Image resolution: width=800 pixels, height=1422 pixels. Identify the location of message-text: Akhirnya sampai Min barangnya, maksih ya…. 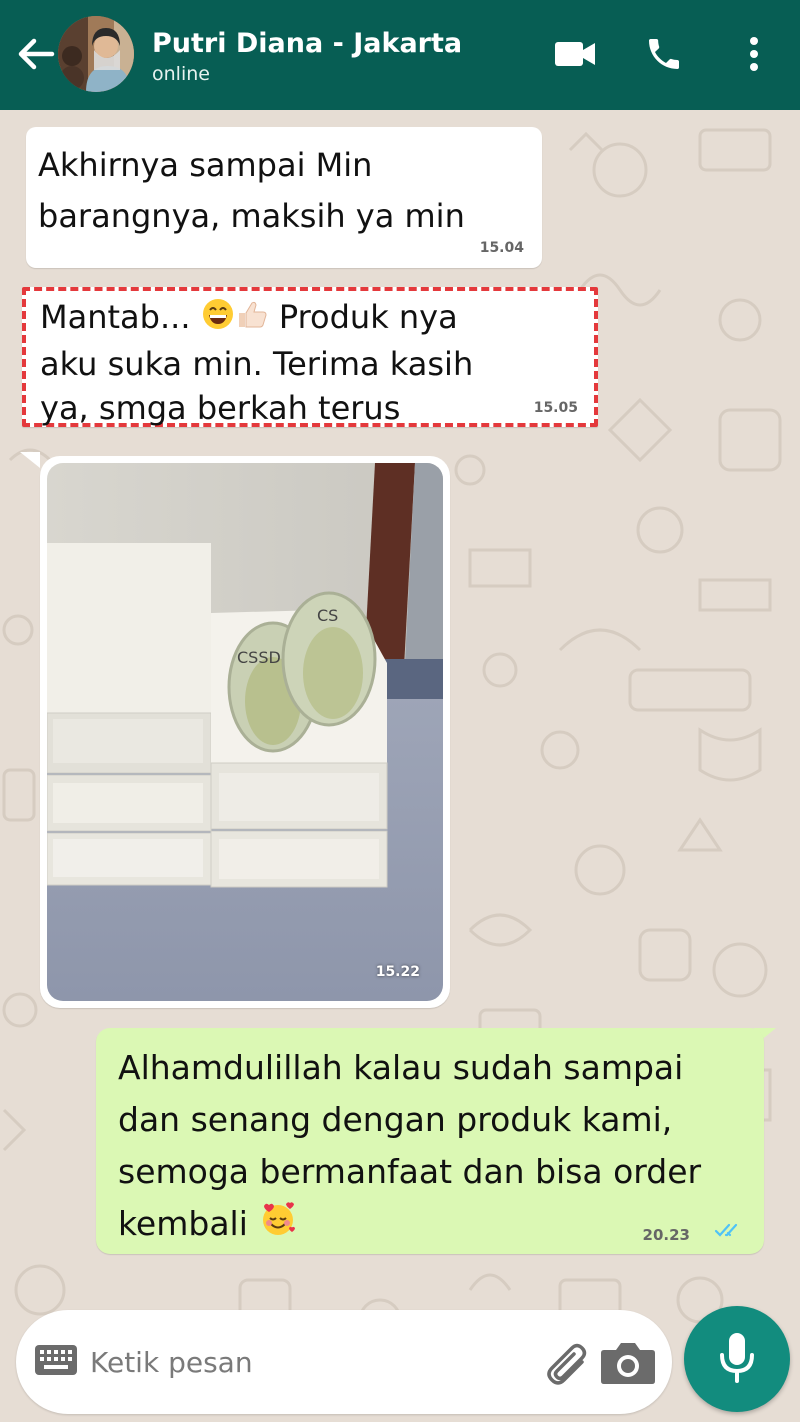
(251, 191).